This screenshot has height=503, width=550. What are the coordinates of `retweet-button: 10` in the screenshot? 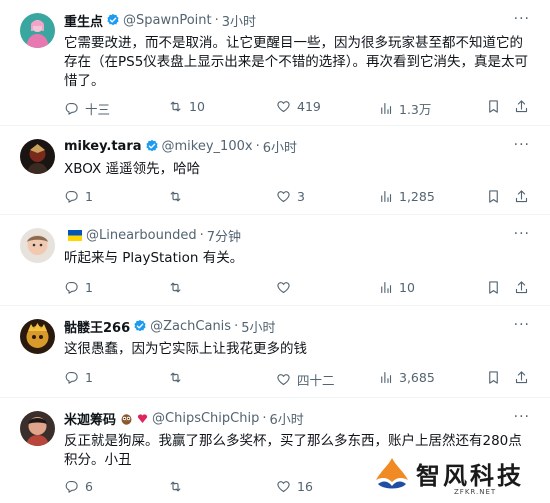 It's located at (186, 106).